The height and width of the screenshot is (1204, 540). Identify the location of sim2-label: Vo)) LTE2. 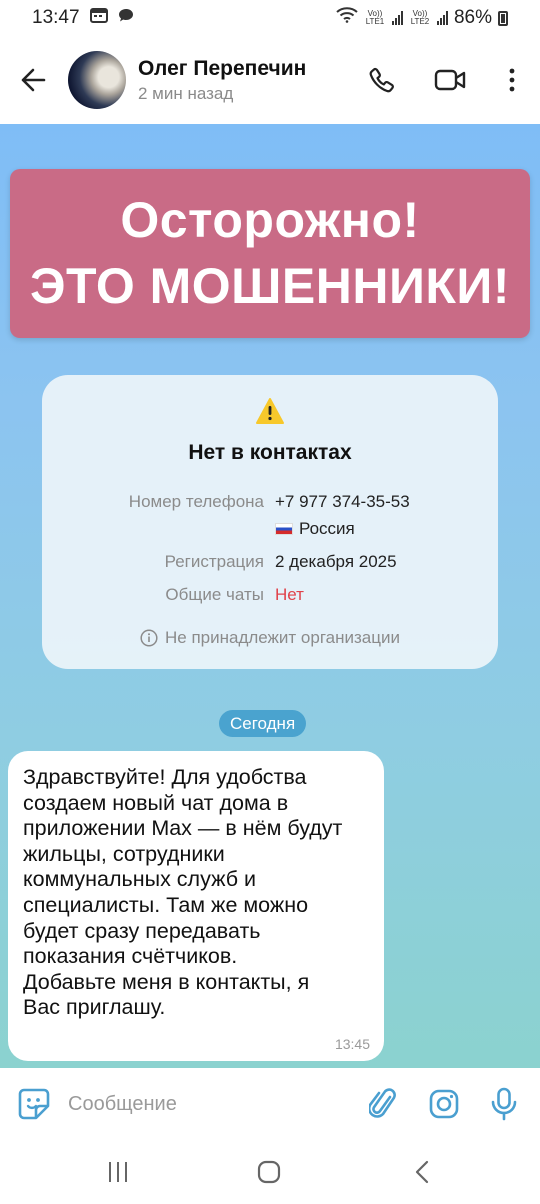
(420, 17).